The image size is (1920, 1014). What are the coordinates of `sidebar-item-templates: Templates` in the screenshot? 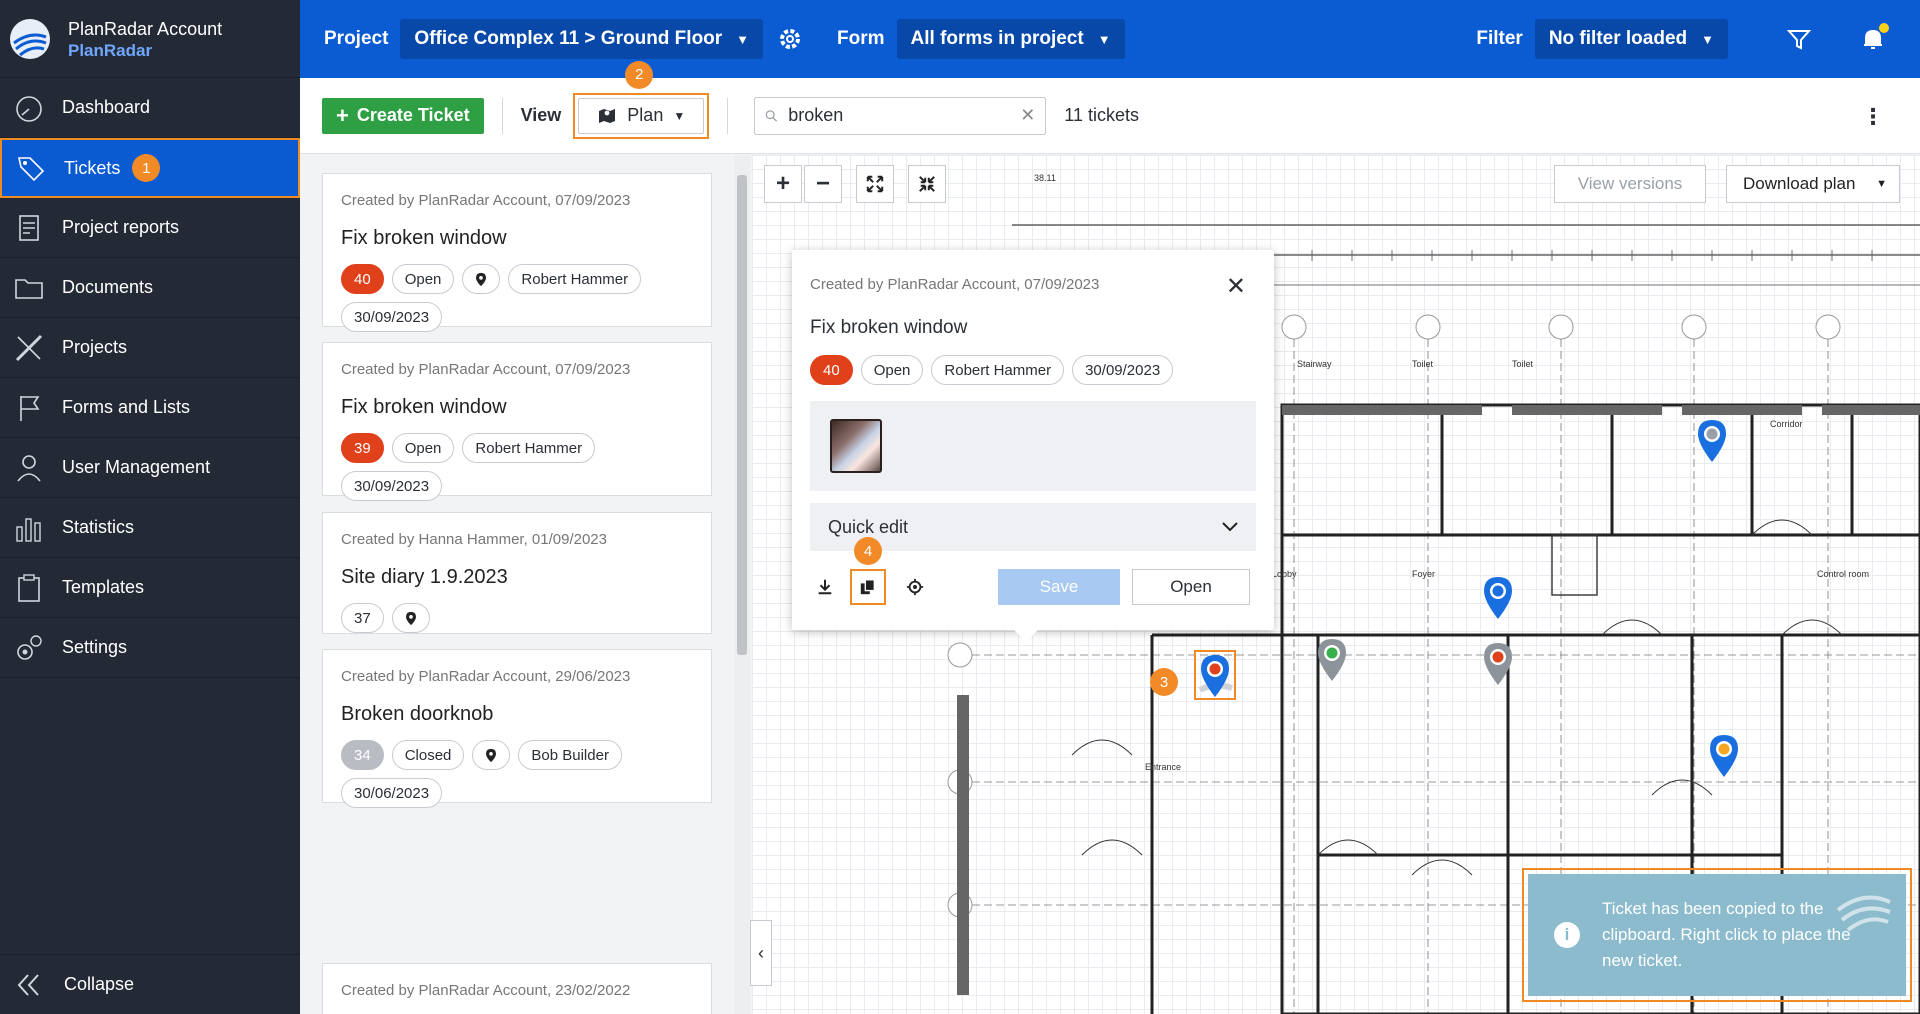 It's located at (150, 588).